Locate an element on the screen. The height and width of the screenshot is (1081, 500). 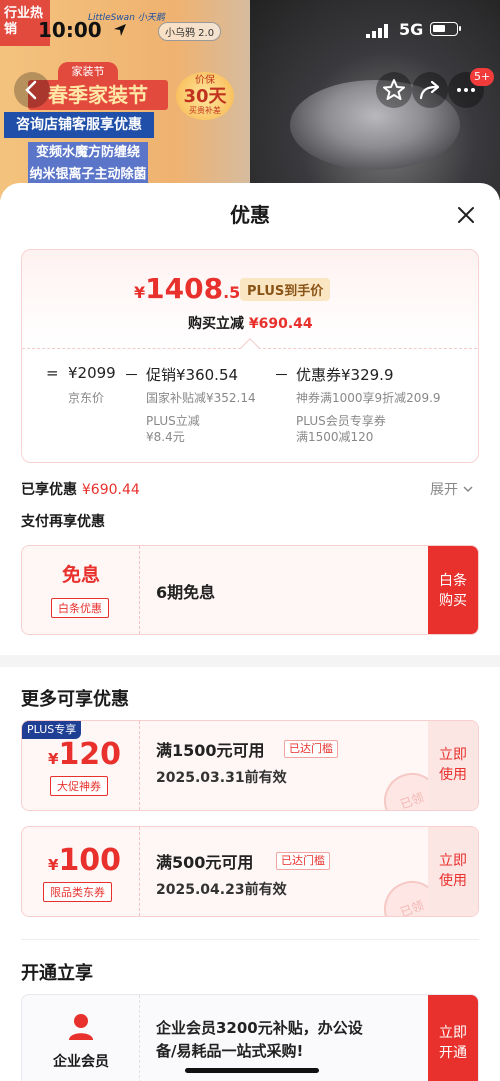
coupon-type-tag: 大促神券 is located at coordinates (79, 786).